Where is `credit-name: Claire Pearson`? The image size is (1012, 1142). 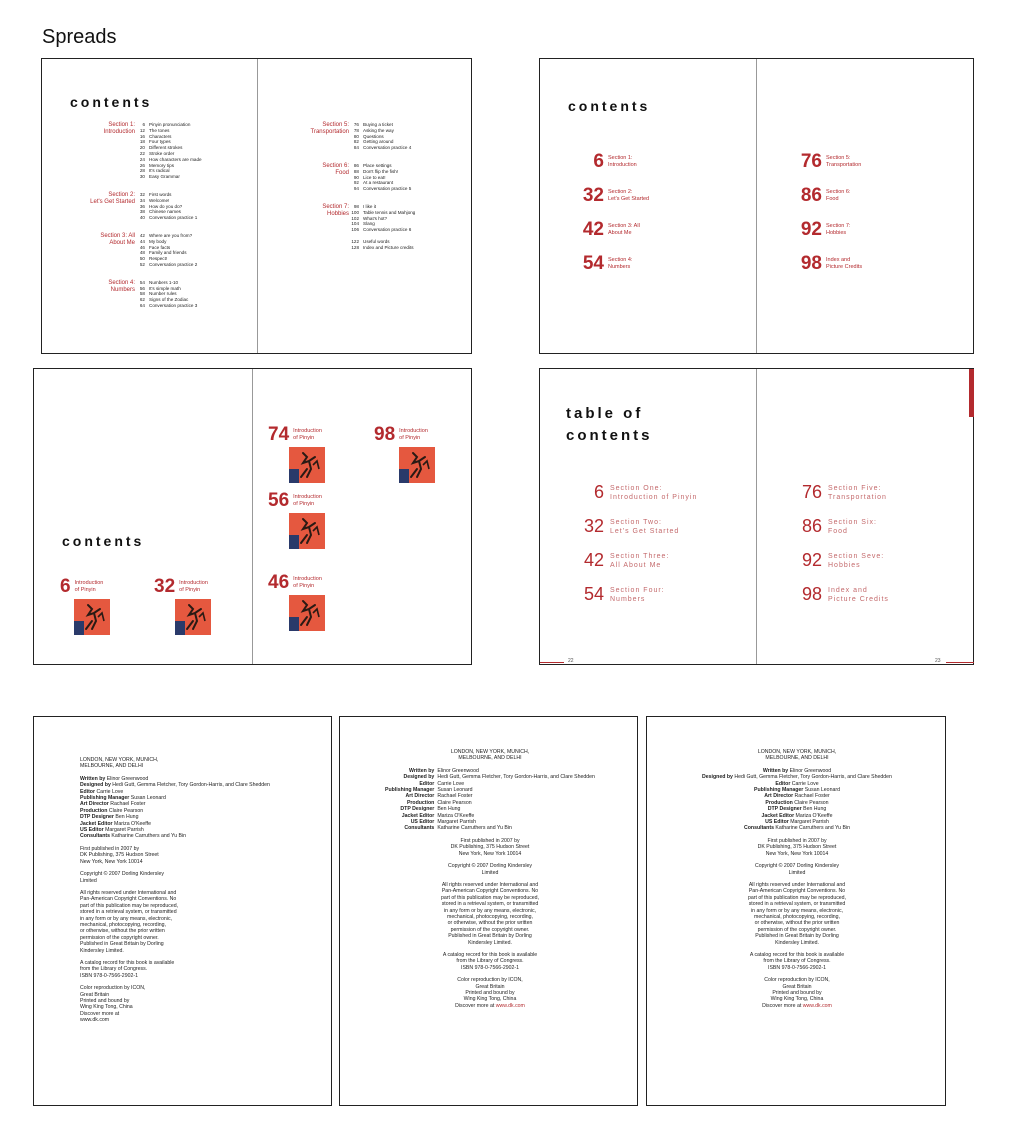 credit-name: Claire Pearson is located at coordinates (126, 810).